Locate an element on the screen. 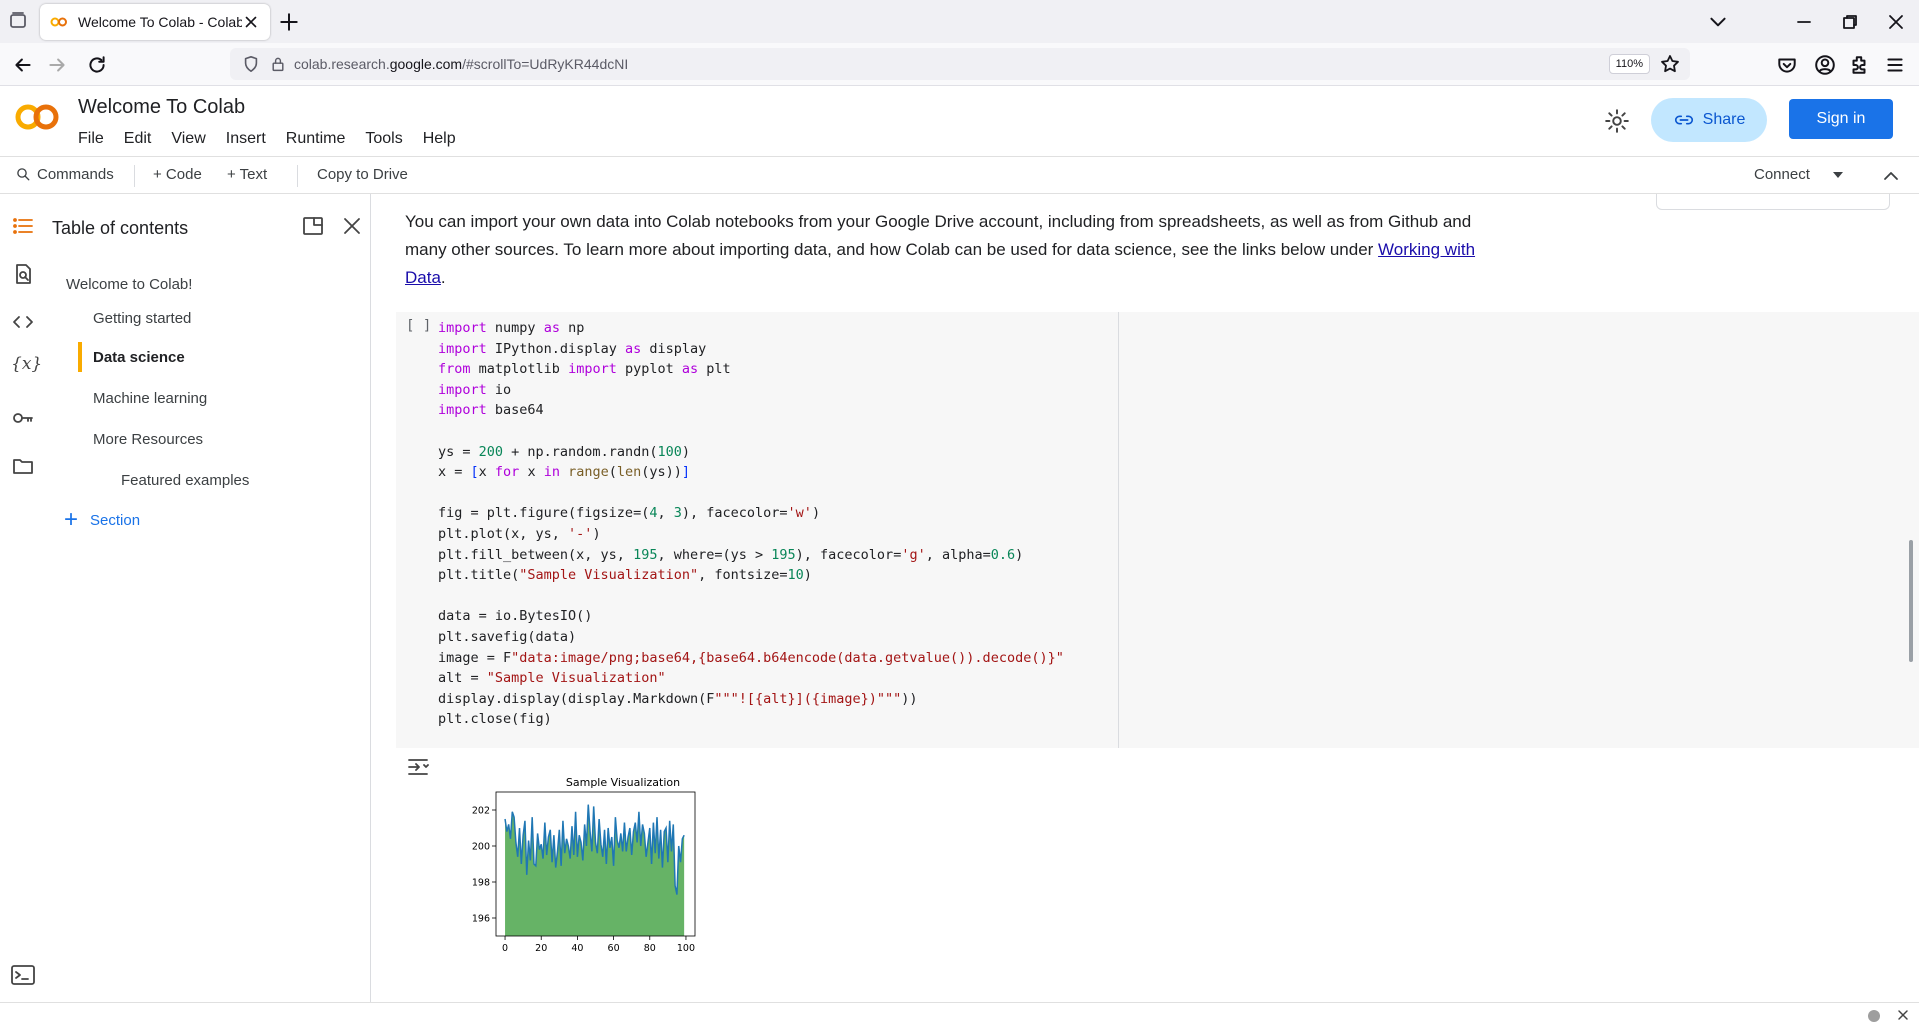  menu-icon is located at coordinates (1895, 65).